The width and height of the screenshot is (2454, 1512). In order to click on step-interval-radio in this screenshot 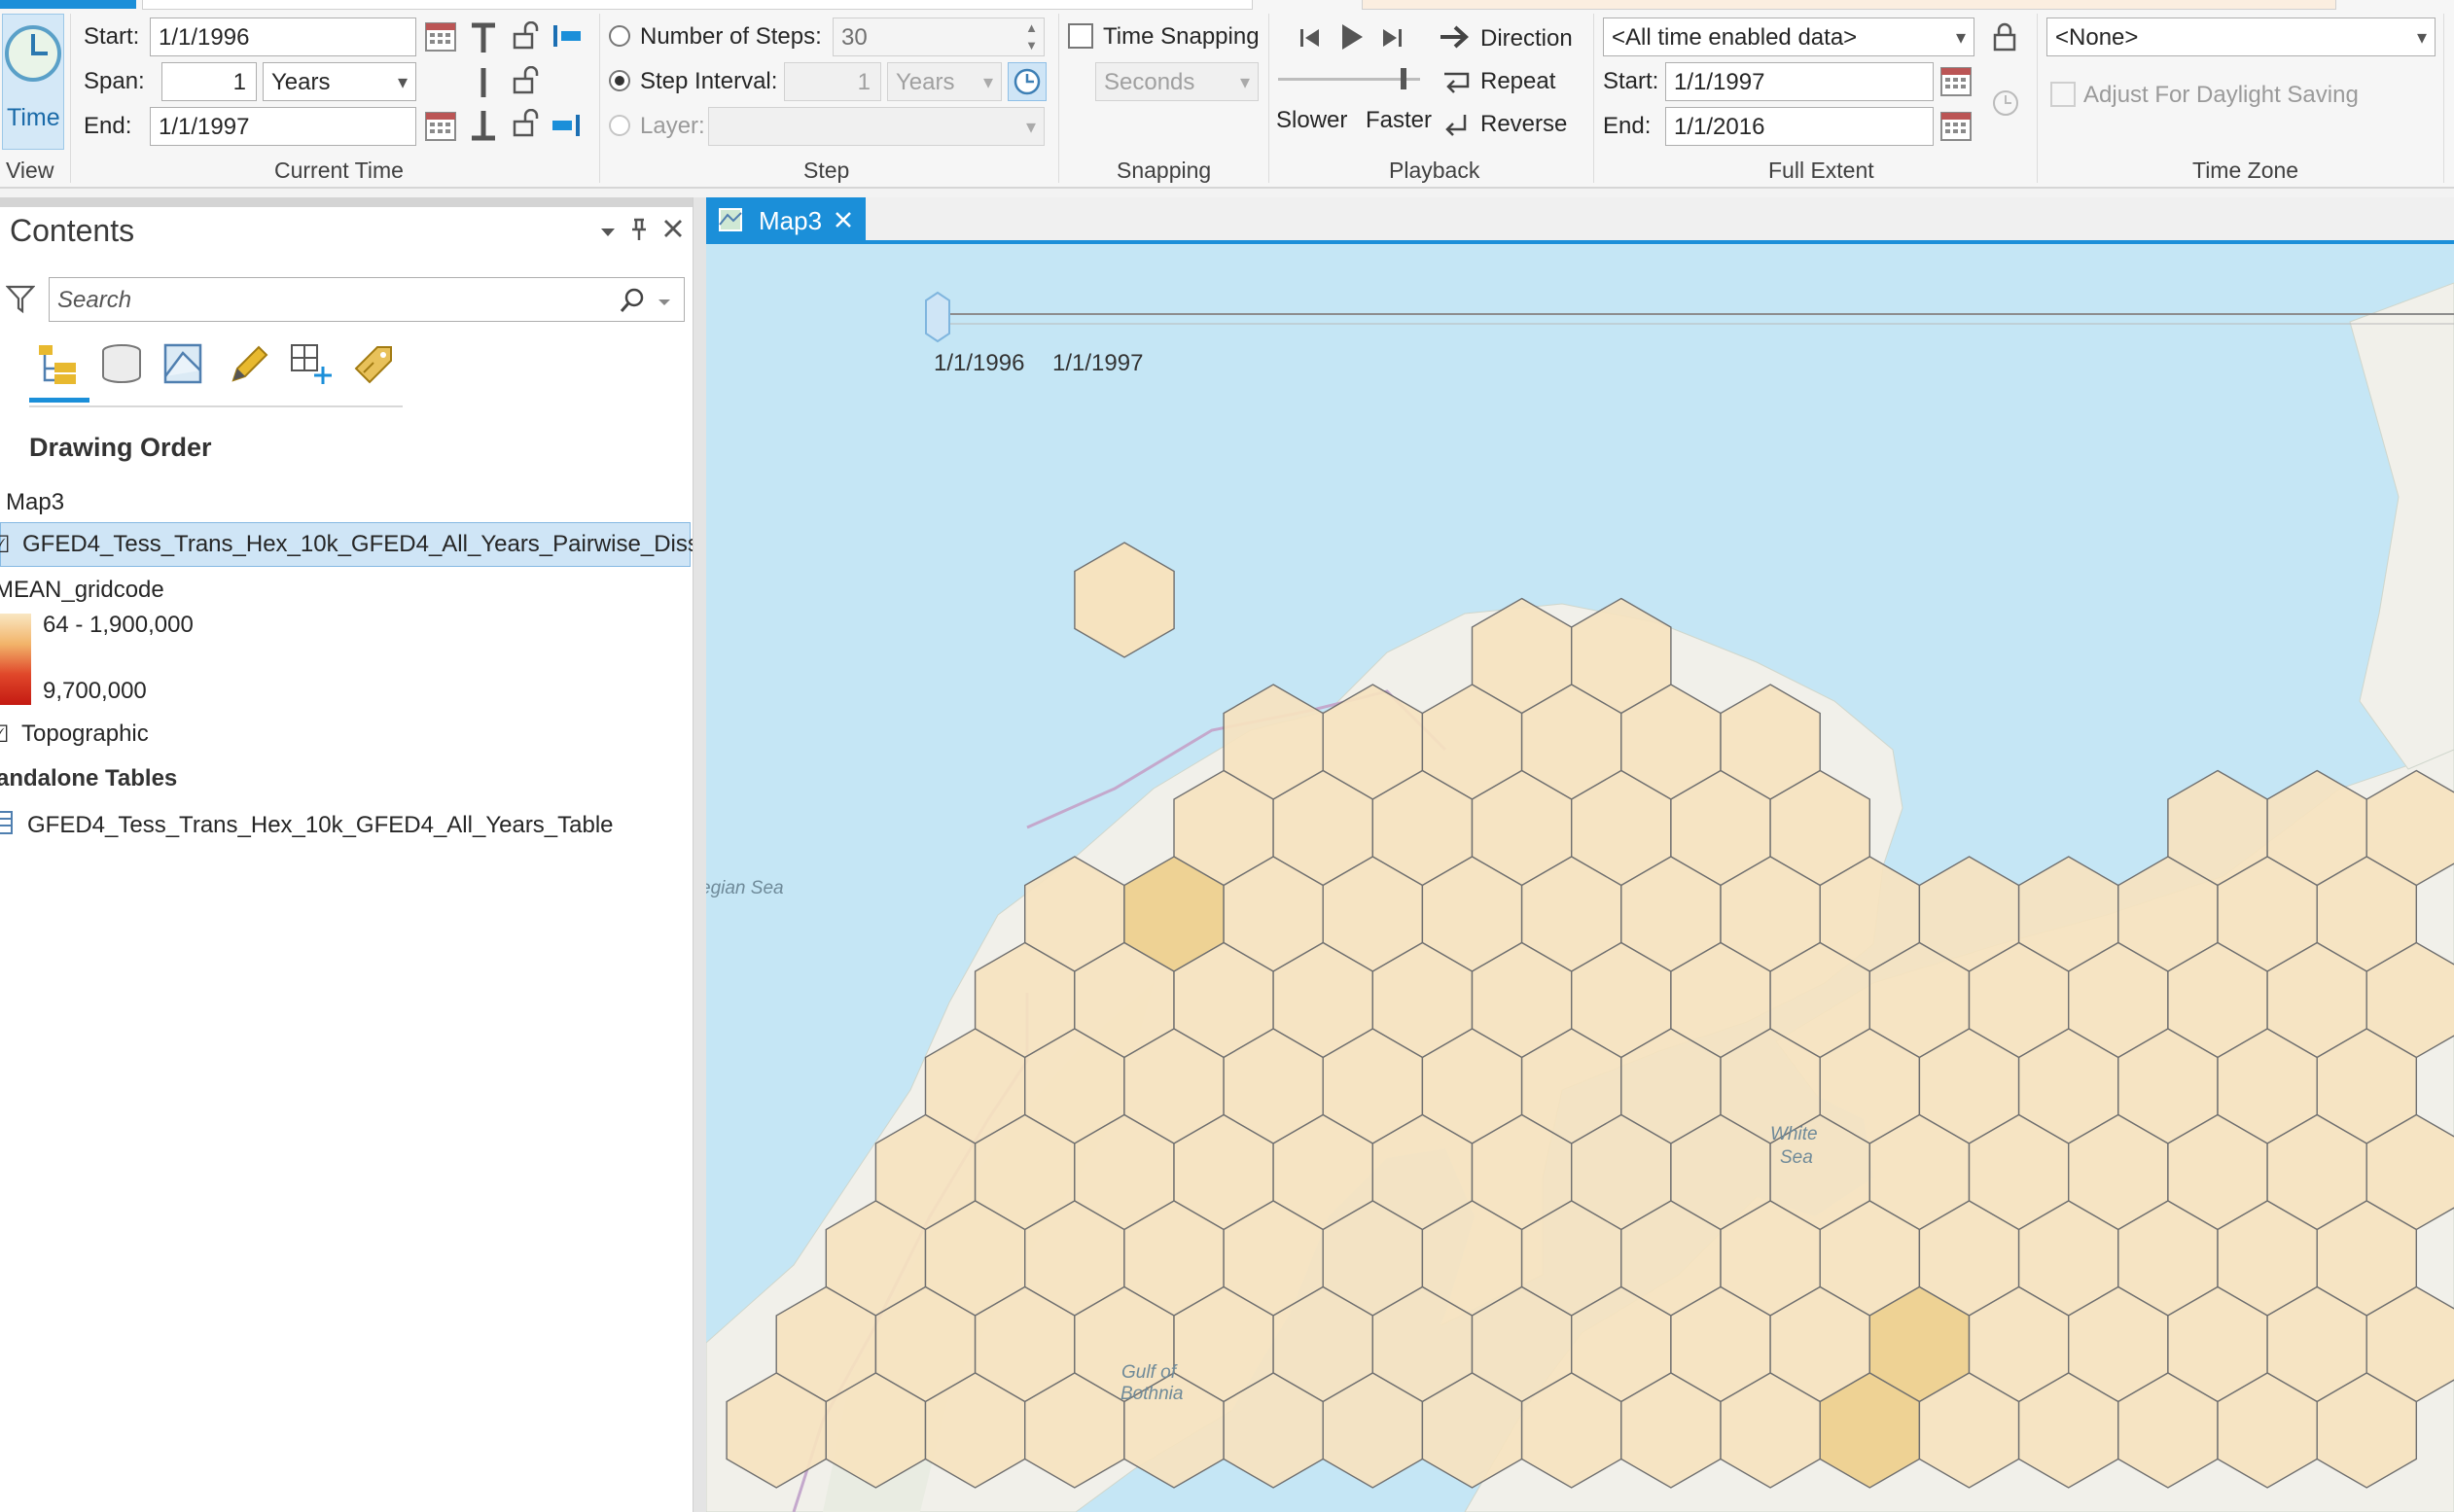, I will do `click(619, 80)`.